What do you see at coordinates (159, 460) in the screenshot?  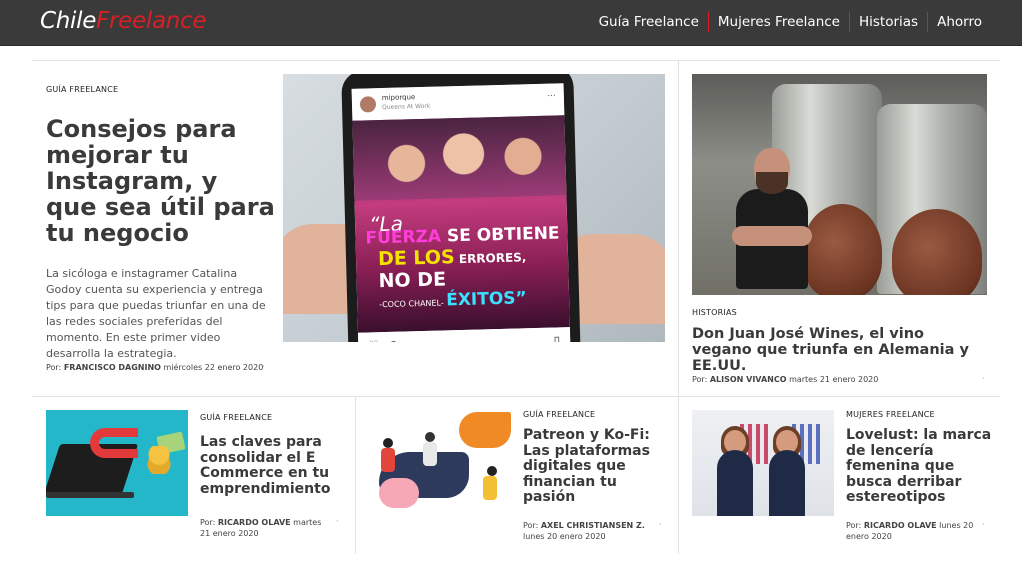 I see `coins-shape` at bounding box center [159, 460].